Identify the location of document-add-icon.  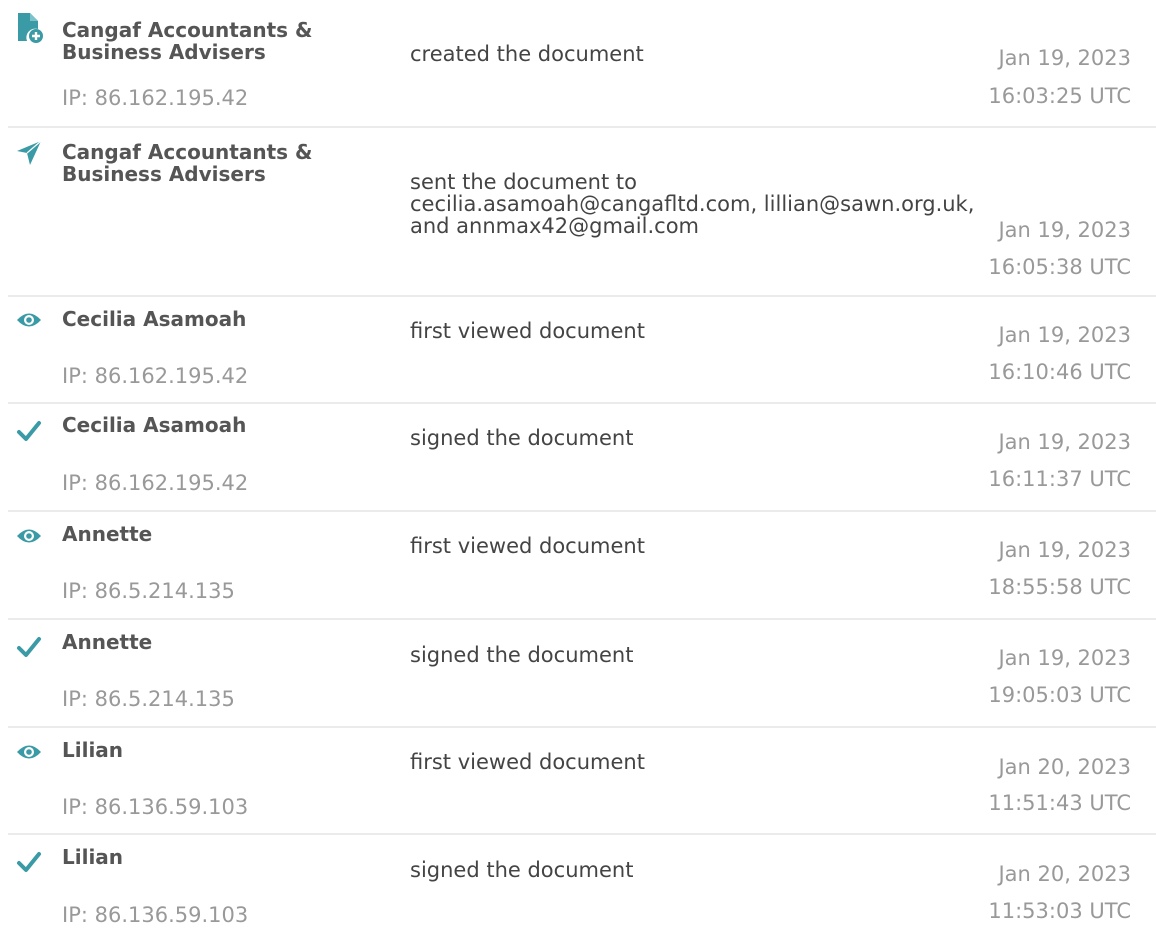
(29, 27).